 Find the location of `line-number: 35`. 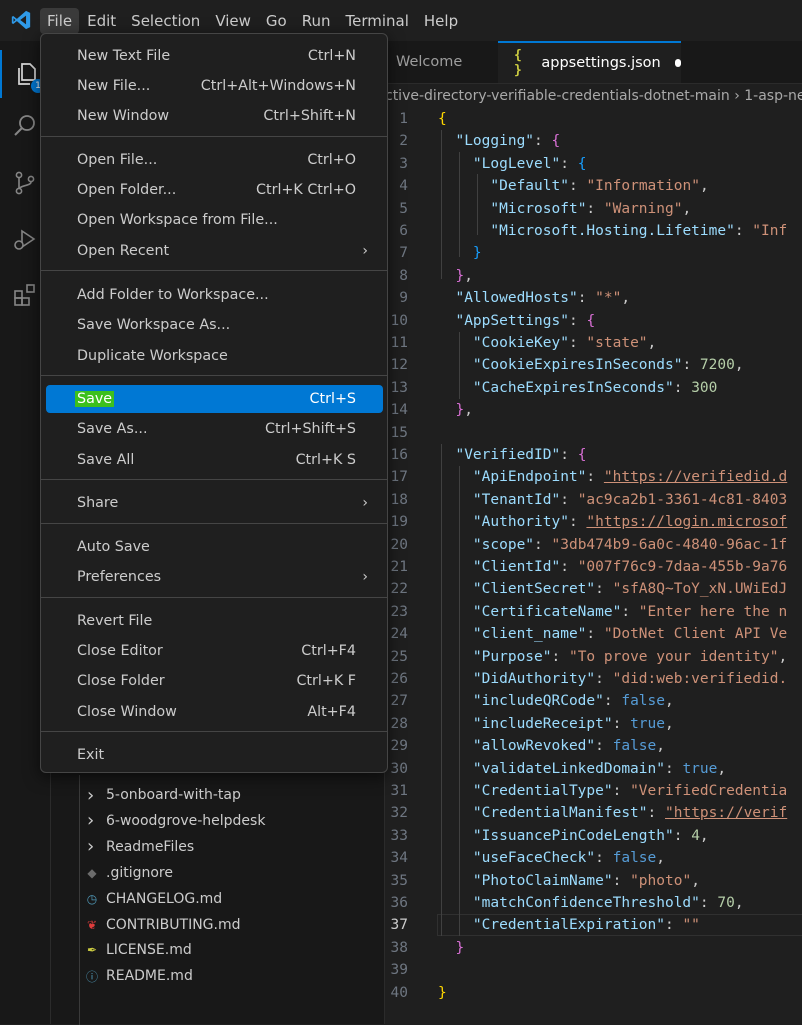

line-number: 35 is located at coordinates (399, 880).